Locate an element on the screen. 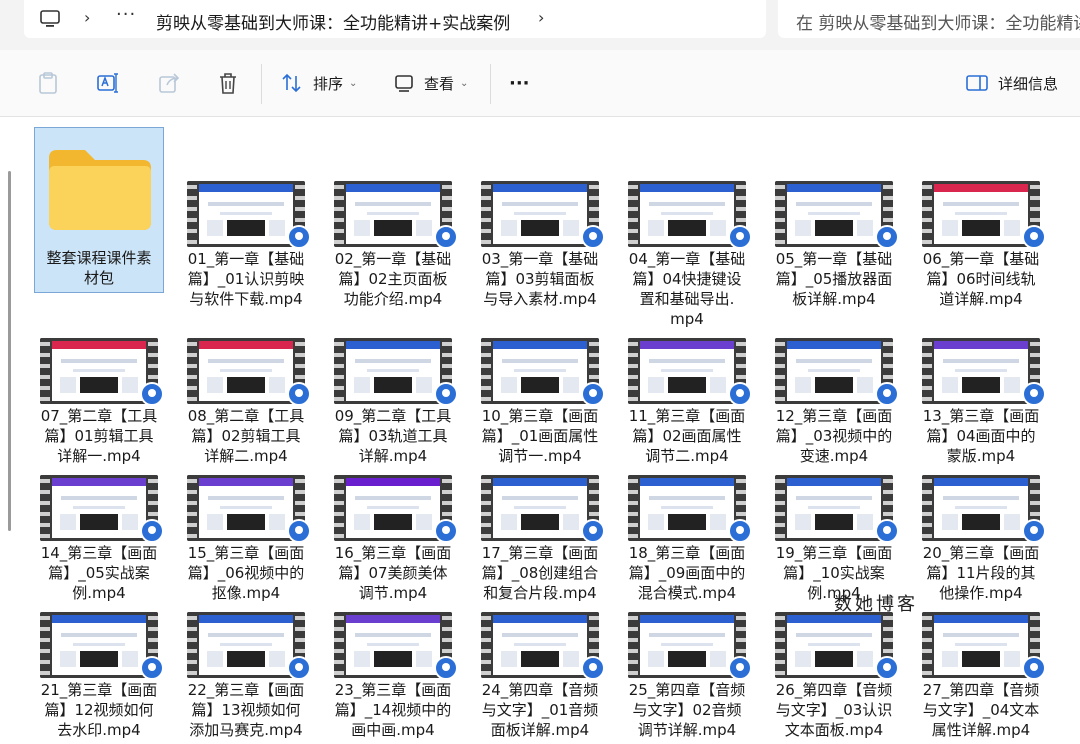  search-box: 在 剪映从零基础到大师课：全功能精讲+实战案例 中搜索 is located at coordinates (929, 19).